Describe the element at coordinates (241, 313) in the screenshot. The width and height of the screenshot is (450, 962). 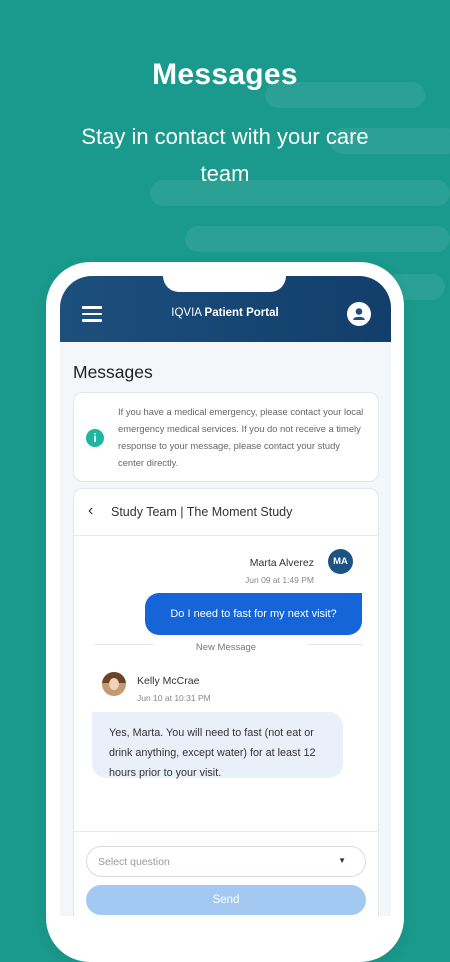
I see `portal-name: Patient Portal` at that location.